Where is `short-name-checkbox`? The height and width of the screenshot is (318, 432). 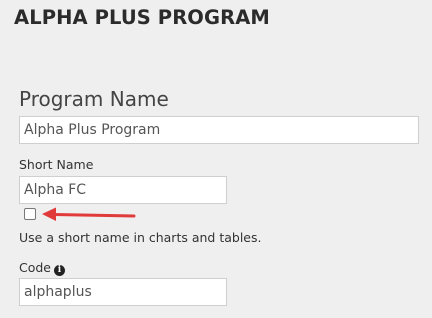
short-name-checkbox is located at coordinates (30, 214).